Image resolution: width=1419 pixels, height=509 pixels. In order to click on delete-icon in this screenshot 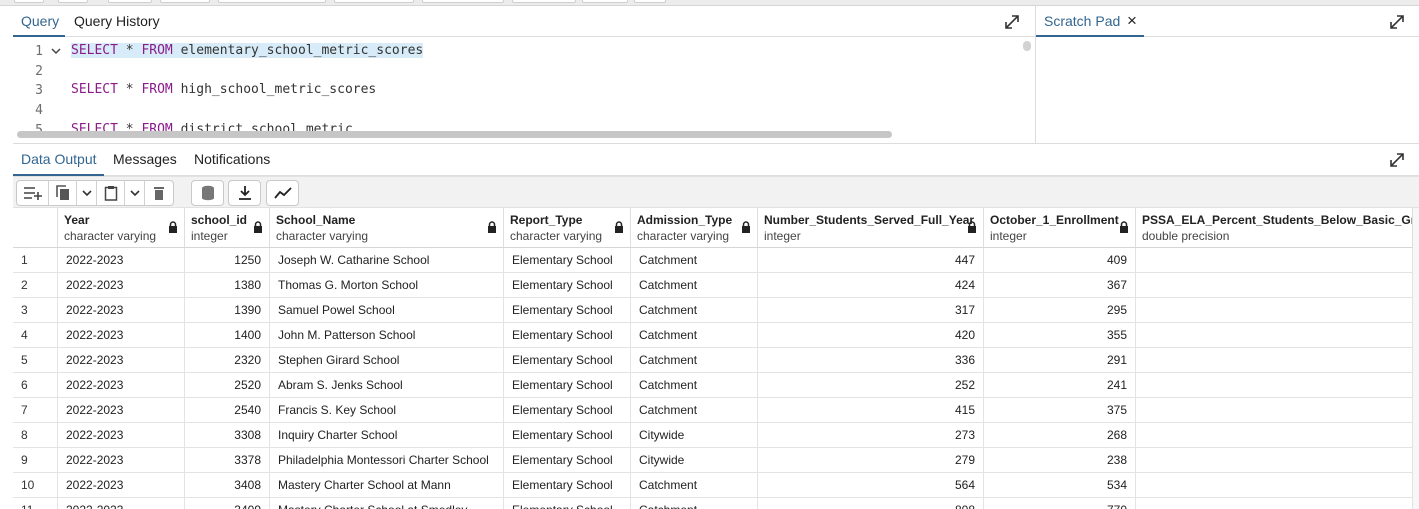, I will do `click(159, 193)`.